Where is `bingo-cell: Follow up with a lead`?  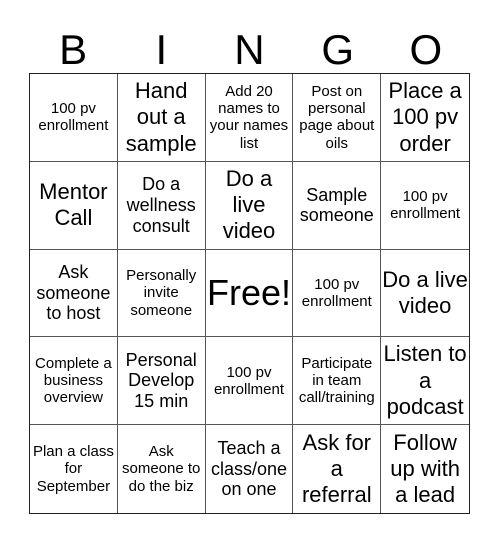
bingo-cell: Follow up with a lead is located at coordinates (425, 469).